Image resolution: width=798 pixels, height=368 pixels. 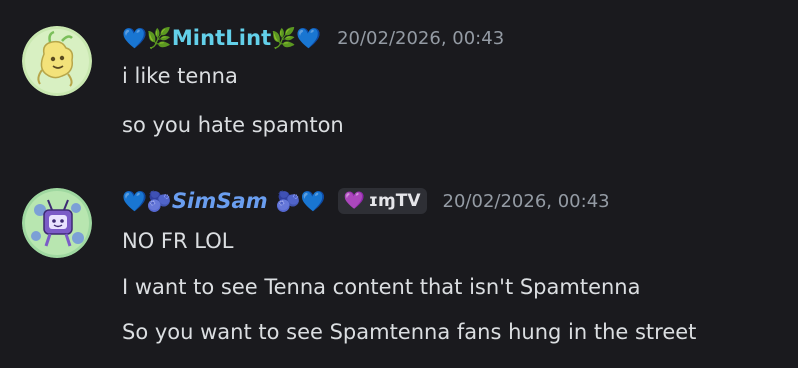 What do you see at coordinates (178, 241) in the screenshot?
I see `message-text: NO FR LOL` at bounding box center [178, 241].